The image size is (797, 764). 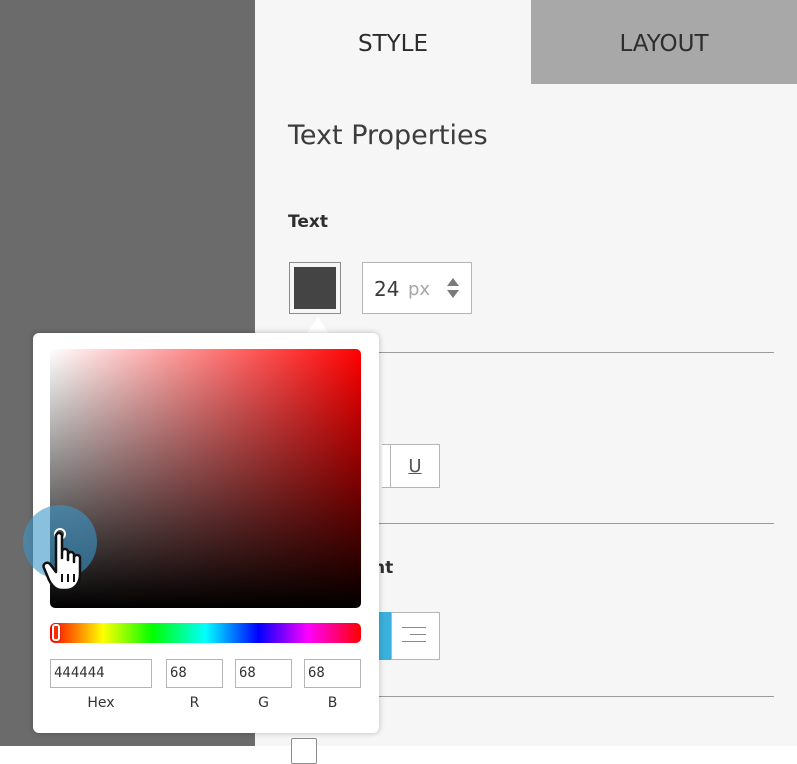 I want to click on swatch-fill, so click(x=315, y=288).